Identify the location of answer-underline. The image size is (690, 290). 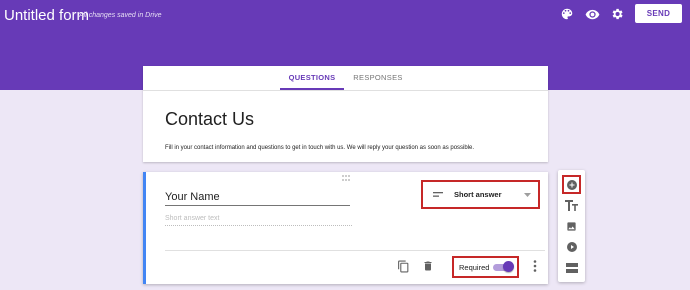
(258, 225).